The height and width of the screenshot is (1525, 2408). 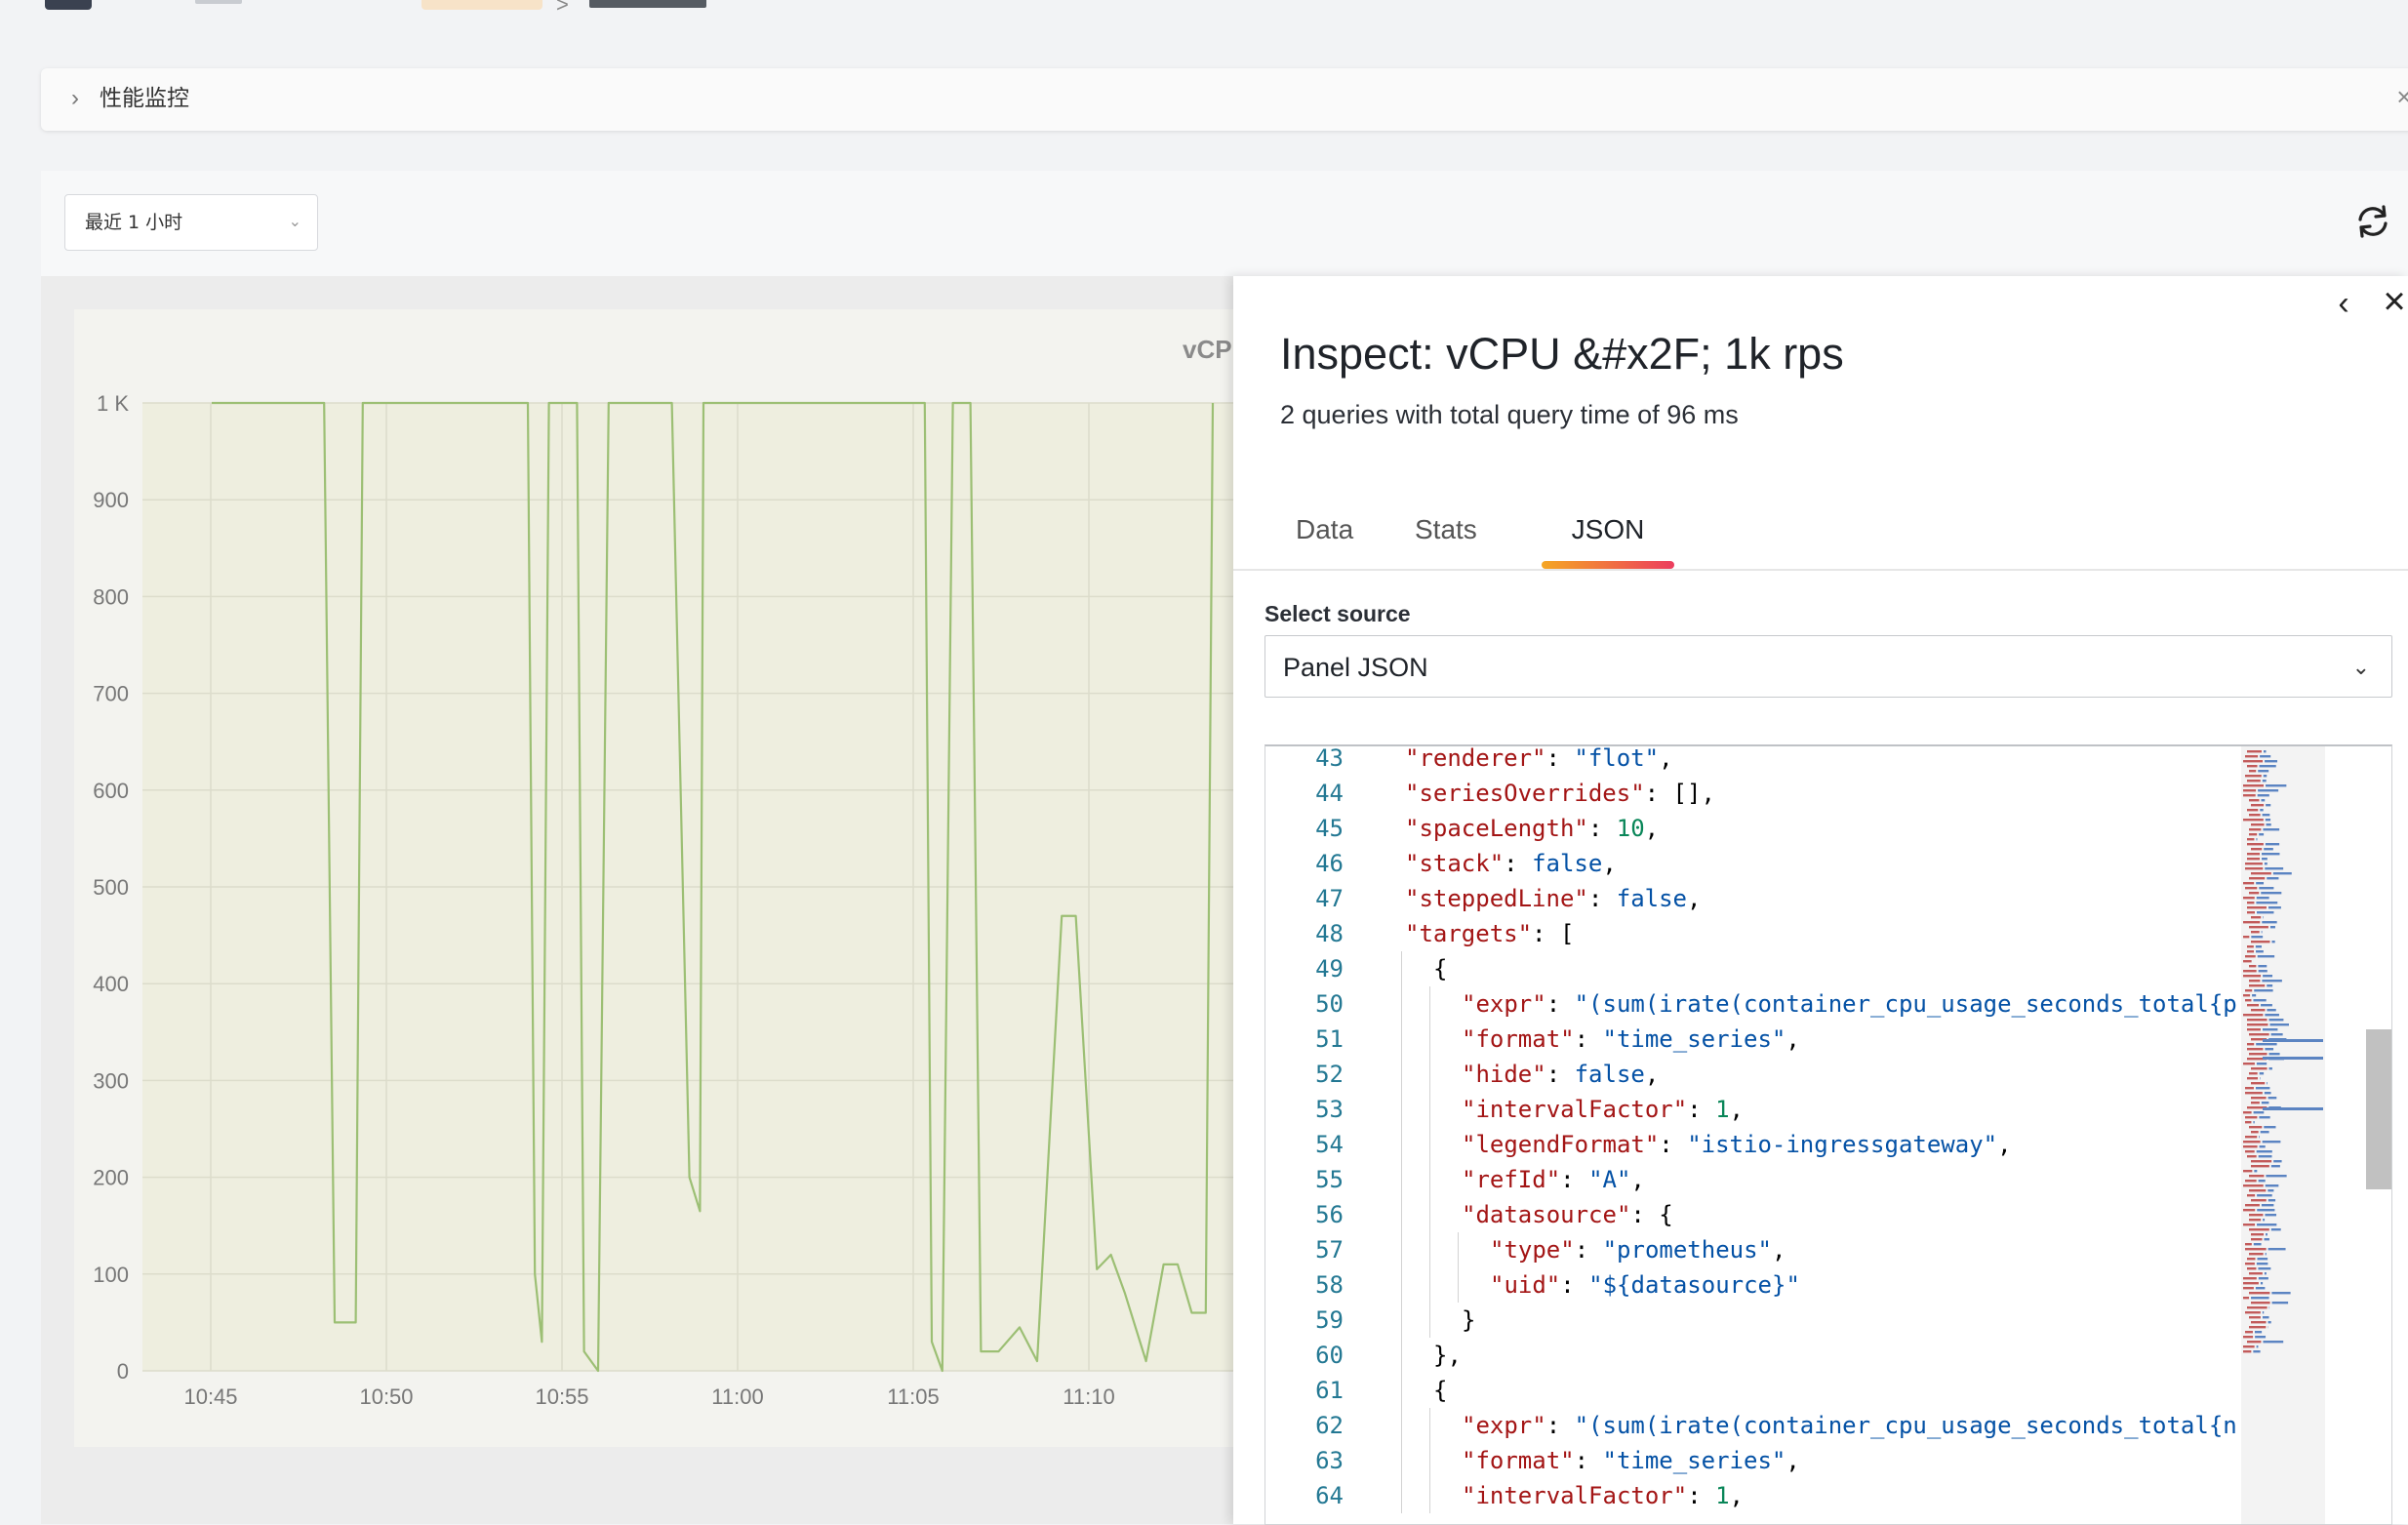 What do you see at coordinates (2379, 1109) in the screenshot?
I see `vertical-scrollbar` at bounding box center [2379, 1109].